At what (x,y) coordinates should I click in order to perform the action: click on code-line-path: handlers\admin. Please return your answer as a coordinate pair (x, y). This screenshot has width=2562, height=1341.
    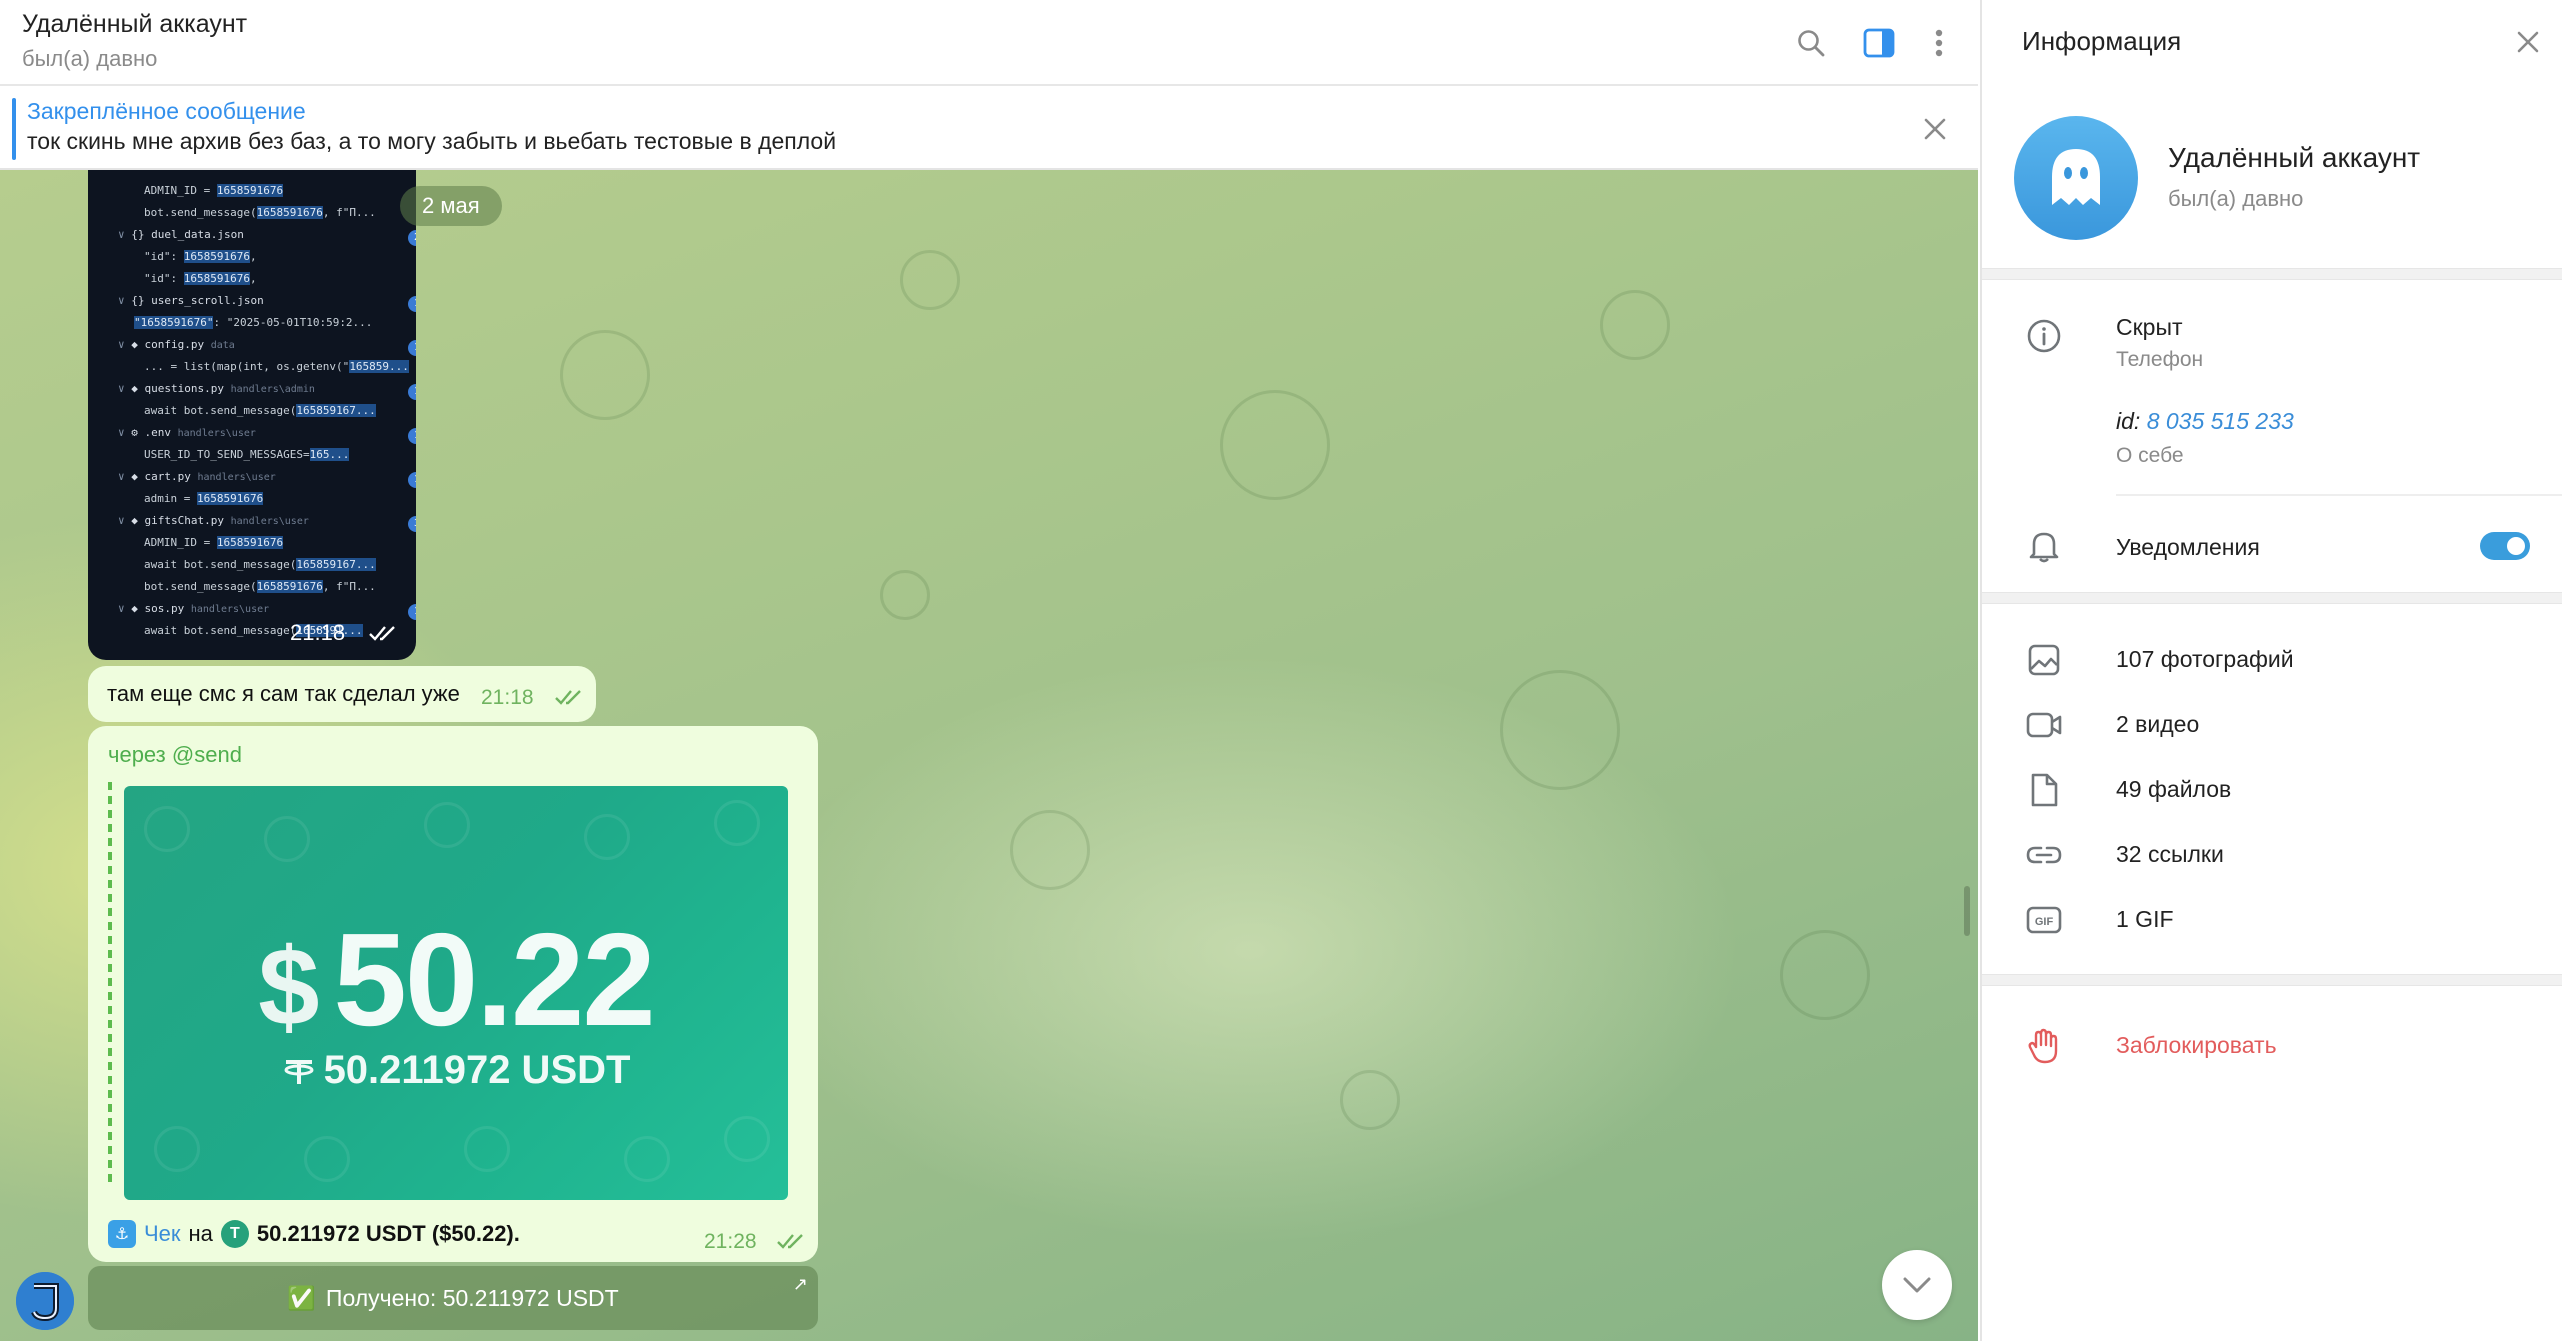
    Looking at the image, I should click on (272, 389).